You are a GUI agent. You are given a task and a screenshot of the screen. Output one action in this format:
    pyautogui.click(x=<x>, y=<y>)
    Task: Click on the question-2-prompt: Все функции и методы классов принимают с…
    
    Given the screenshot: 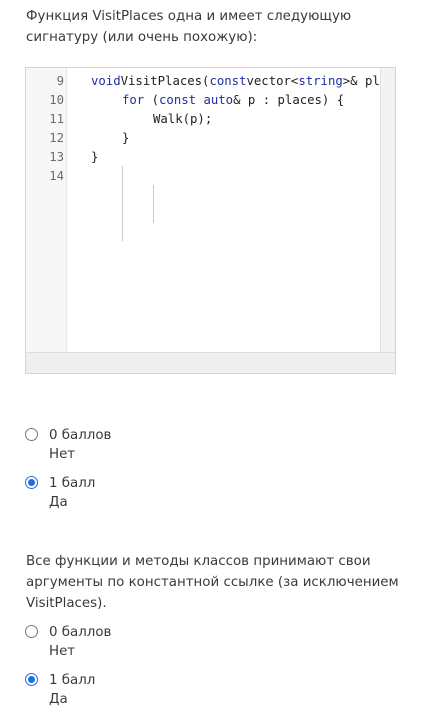 What is the action you would take?
    pyautogui.click(x=212, y=582)
    